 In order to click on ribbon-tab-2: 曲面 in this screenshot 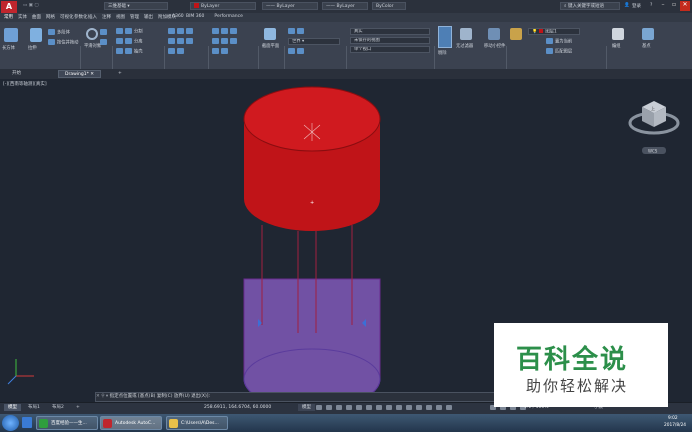, I will do `click(36, 17)`.